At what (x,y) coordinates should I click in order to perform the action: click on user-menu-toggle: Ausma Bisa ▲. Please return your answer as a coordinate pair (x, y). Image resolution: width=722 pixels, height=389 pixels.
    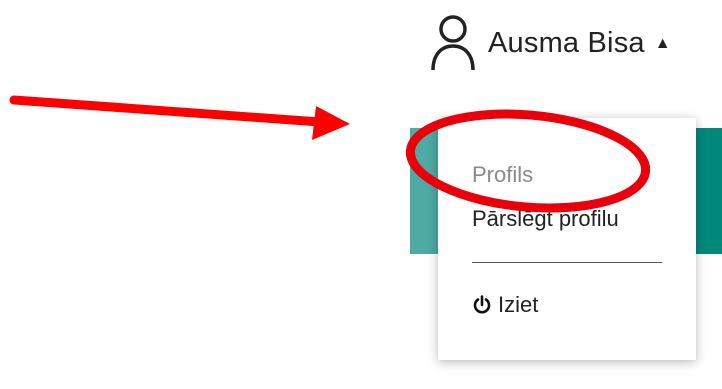
    Looking at the image, I should click on (550, 43).